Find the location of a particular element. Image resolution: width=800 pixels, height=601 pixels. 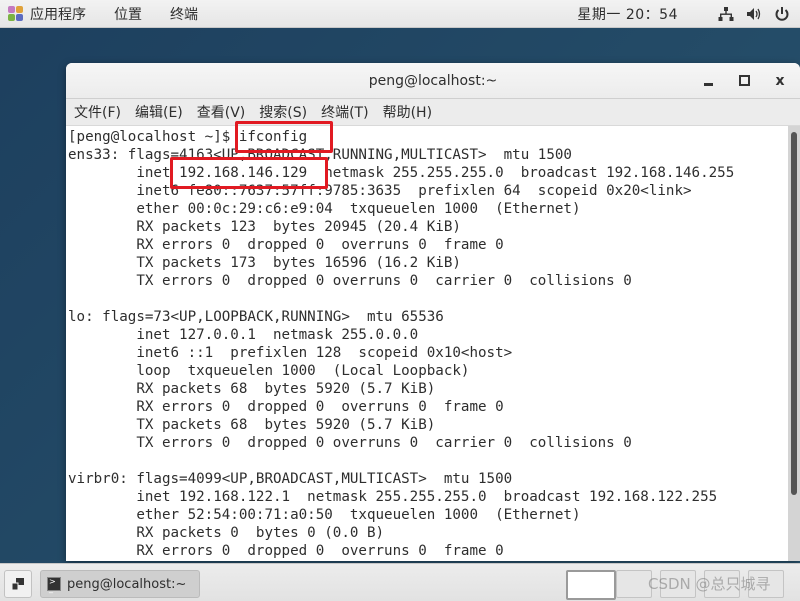

maximize-icon is located at coordinates (744, 80).